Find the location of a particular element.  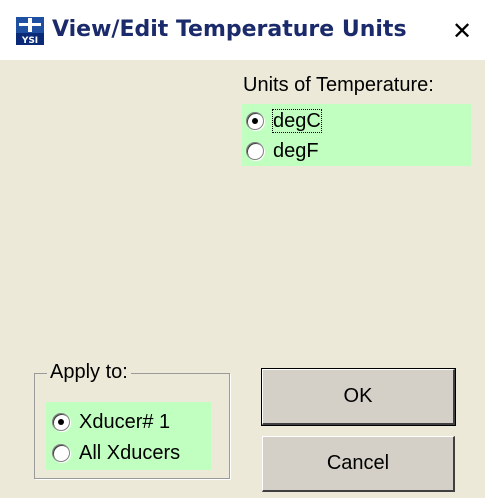

radio-degc-label: degC is located at coordinates (297, 121).